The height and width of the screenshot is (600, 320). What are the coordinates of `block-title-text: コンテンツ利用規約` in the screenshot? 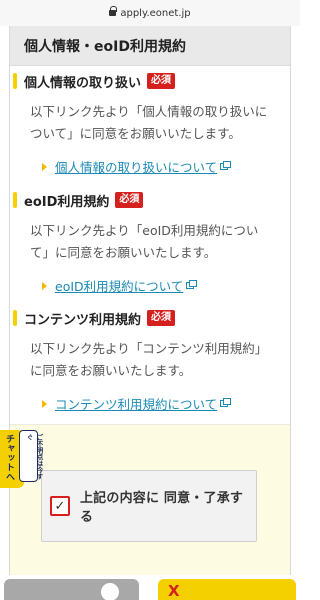 It's located at (83, 320).